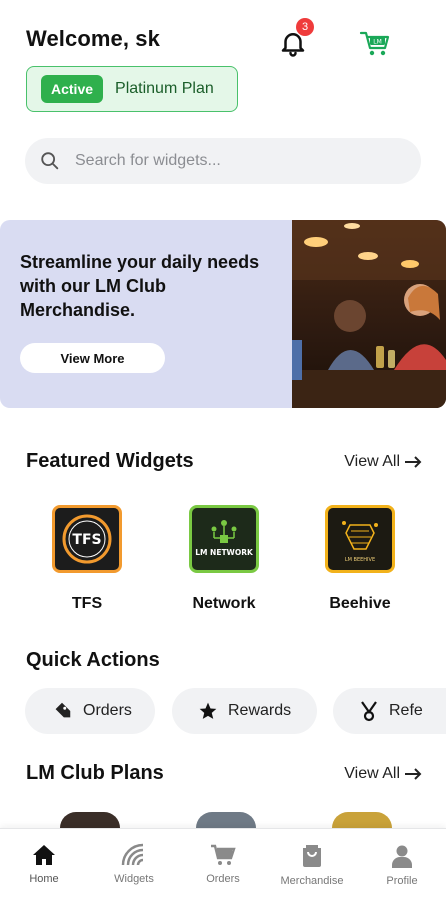  I want to click on user-icon, so click(402, 856).